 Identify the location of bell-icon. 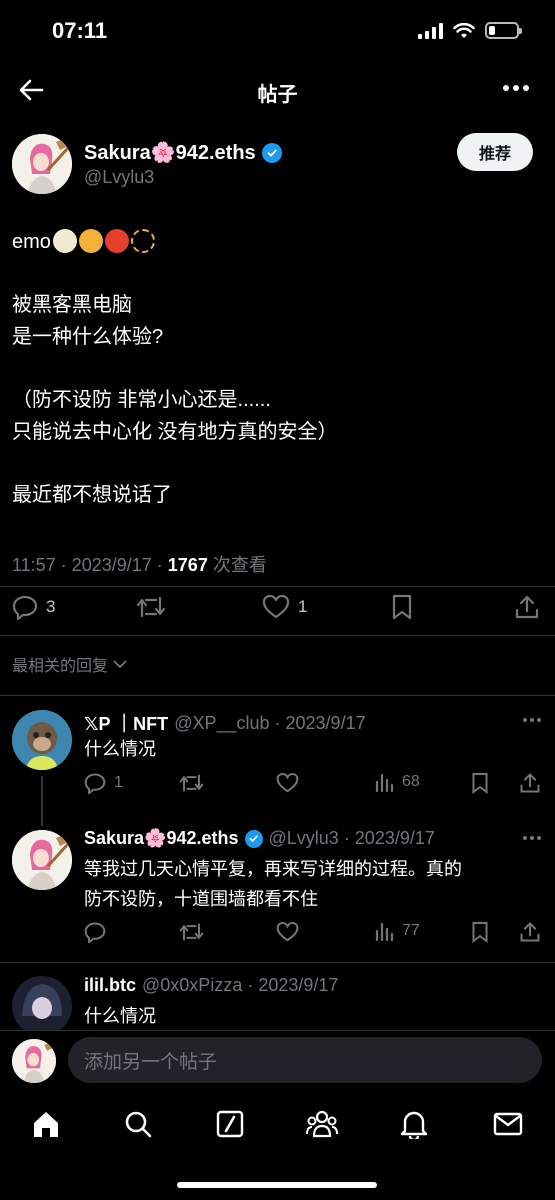
(414, 1125).